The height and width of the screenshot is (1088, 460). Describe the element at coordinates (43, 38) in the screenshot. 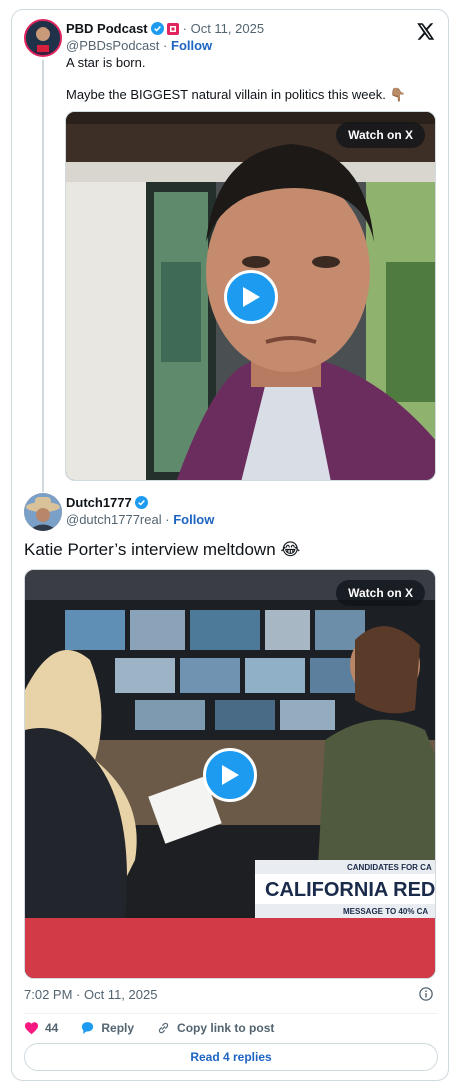

I see `pbd-avatar` at that location.